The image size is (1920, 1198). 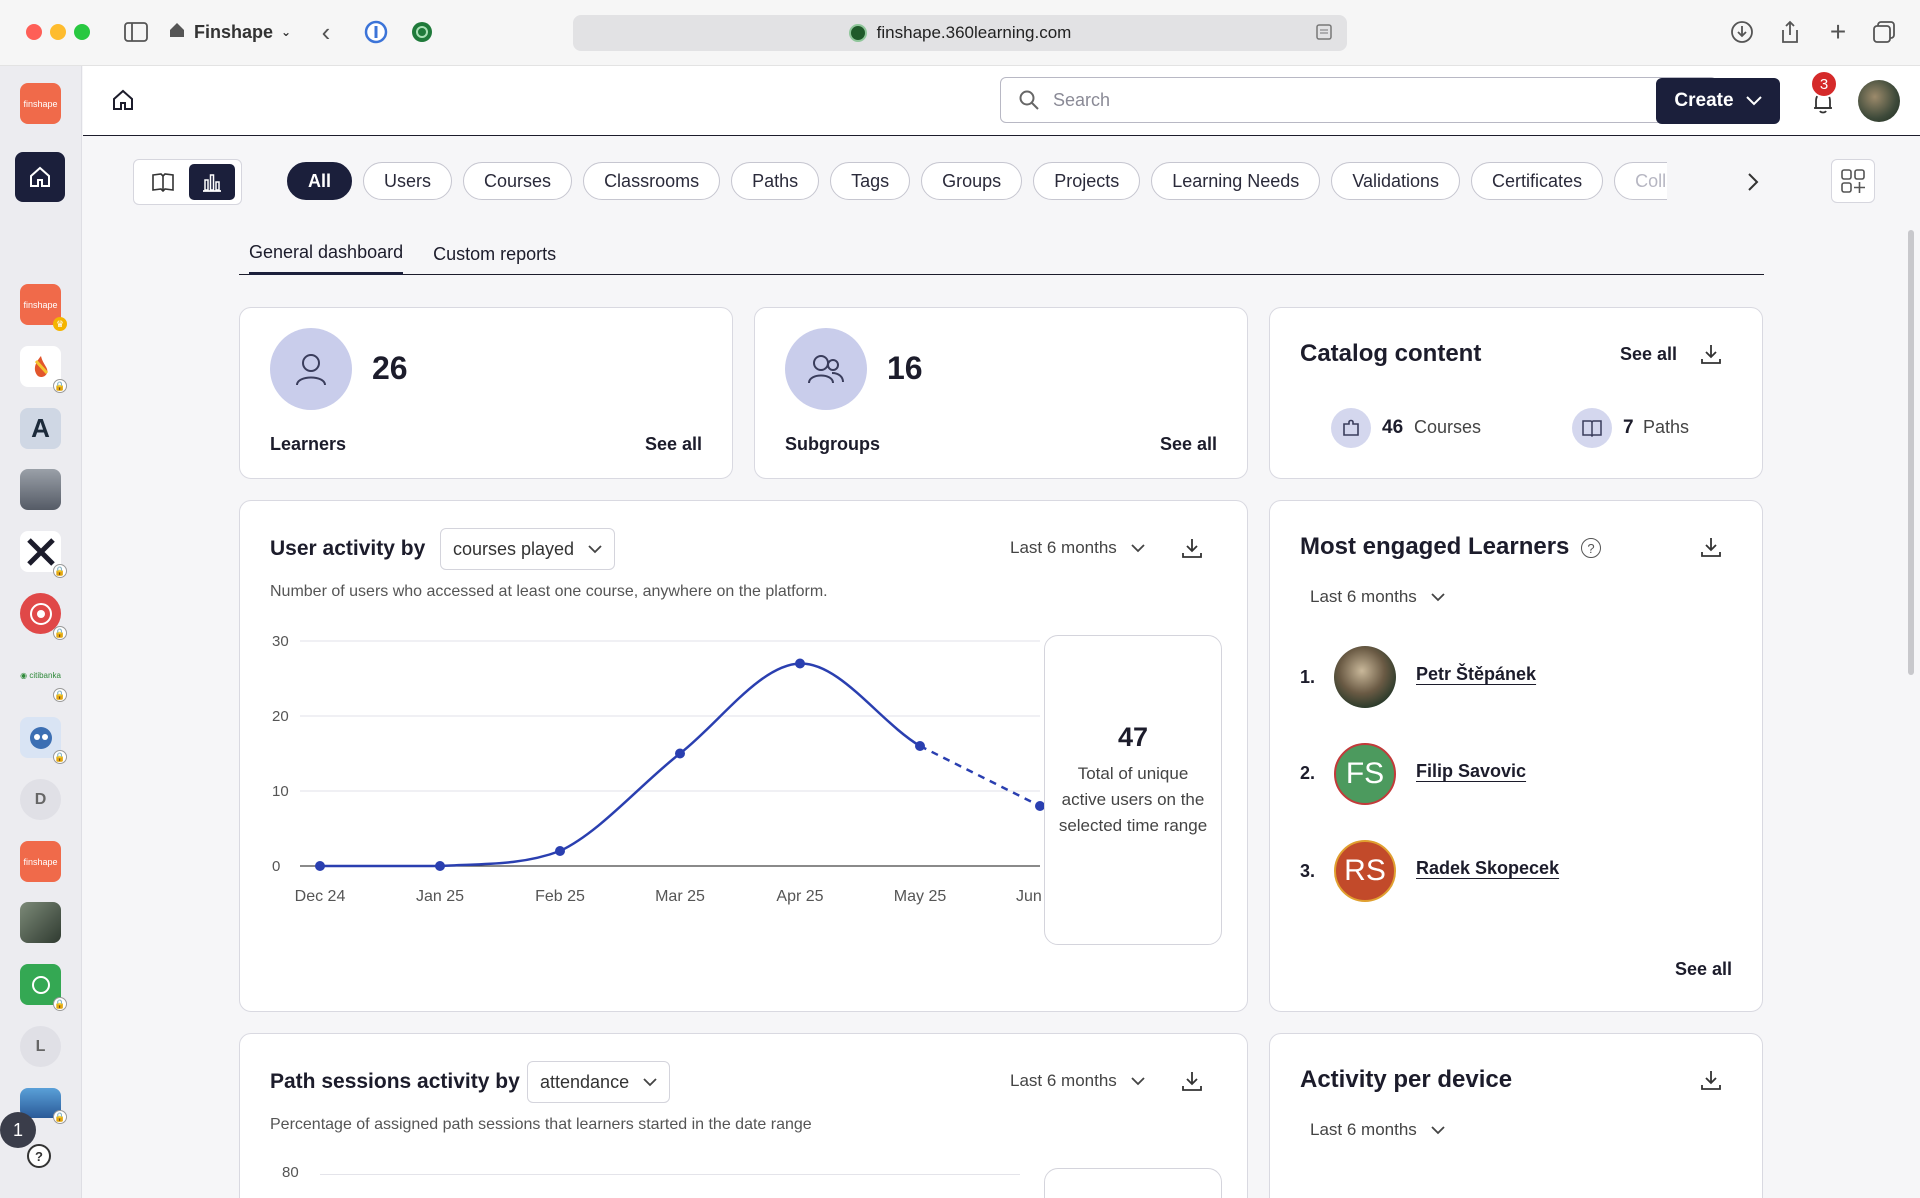 I want to click on new-tab-icon: +, so click(x=1838, y=31).